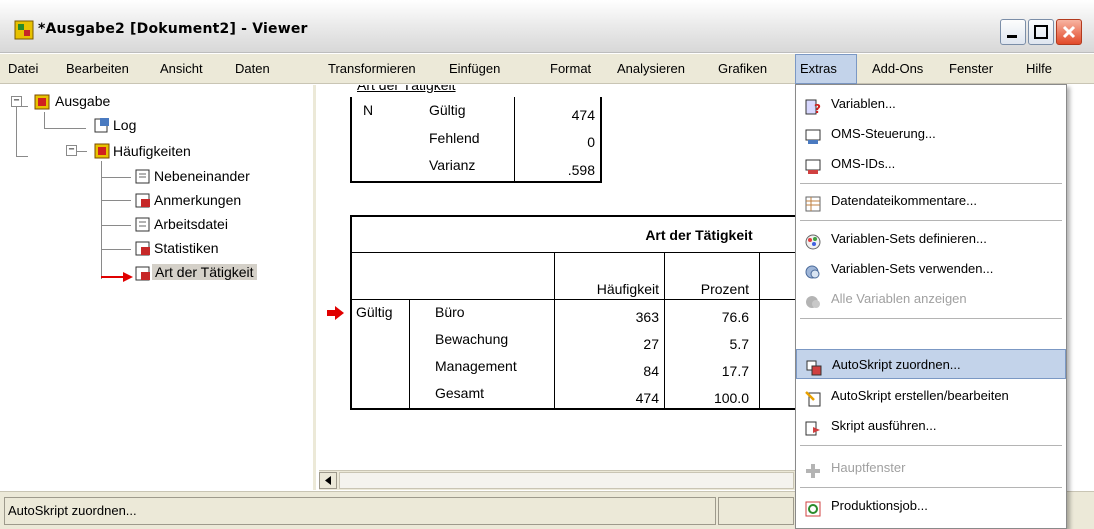 The width and height of the screenshot is (1094, 529). Describe the element at coordinates (813, 427) in the screenshot. I see `run-script-icon` at that location.